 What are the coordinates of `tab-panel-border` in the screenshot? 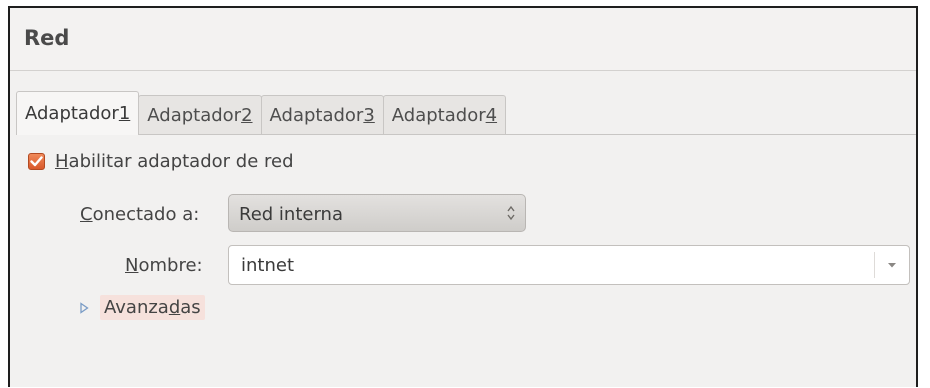 It's located at (466, 134).